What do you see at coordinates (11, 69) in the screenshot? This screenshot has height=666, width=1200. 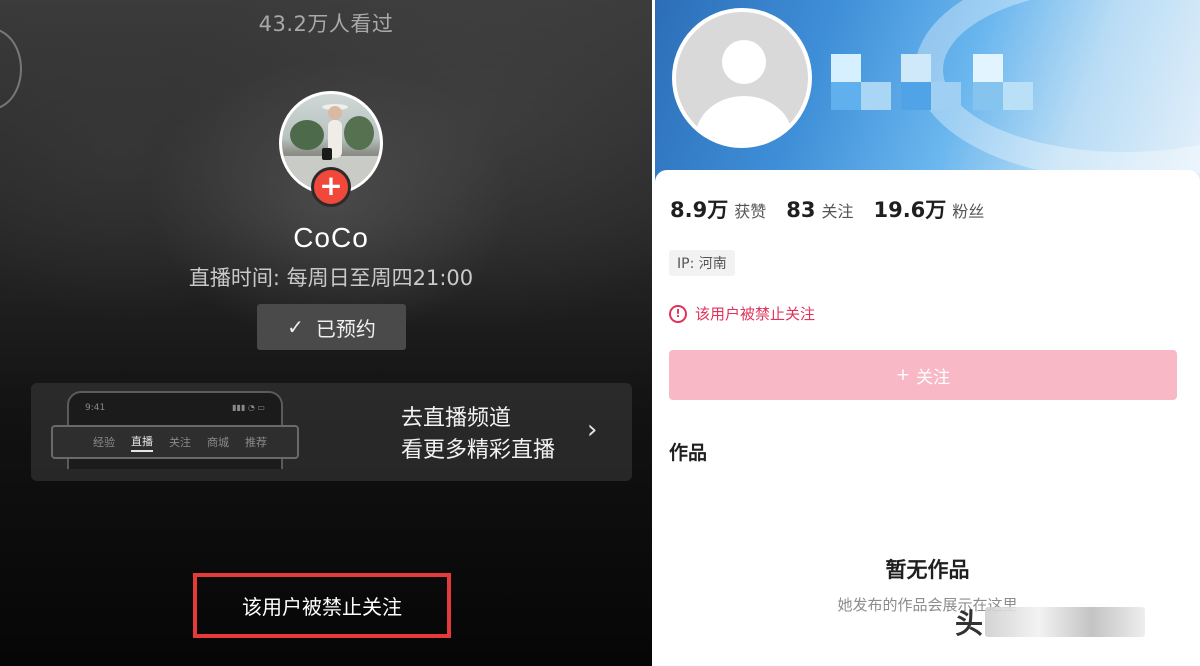 I see `edge-decoration` at bounding box center [11, 69].